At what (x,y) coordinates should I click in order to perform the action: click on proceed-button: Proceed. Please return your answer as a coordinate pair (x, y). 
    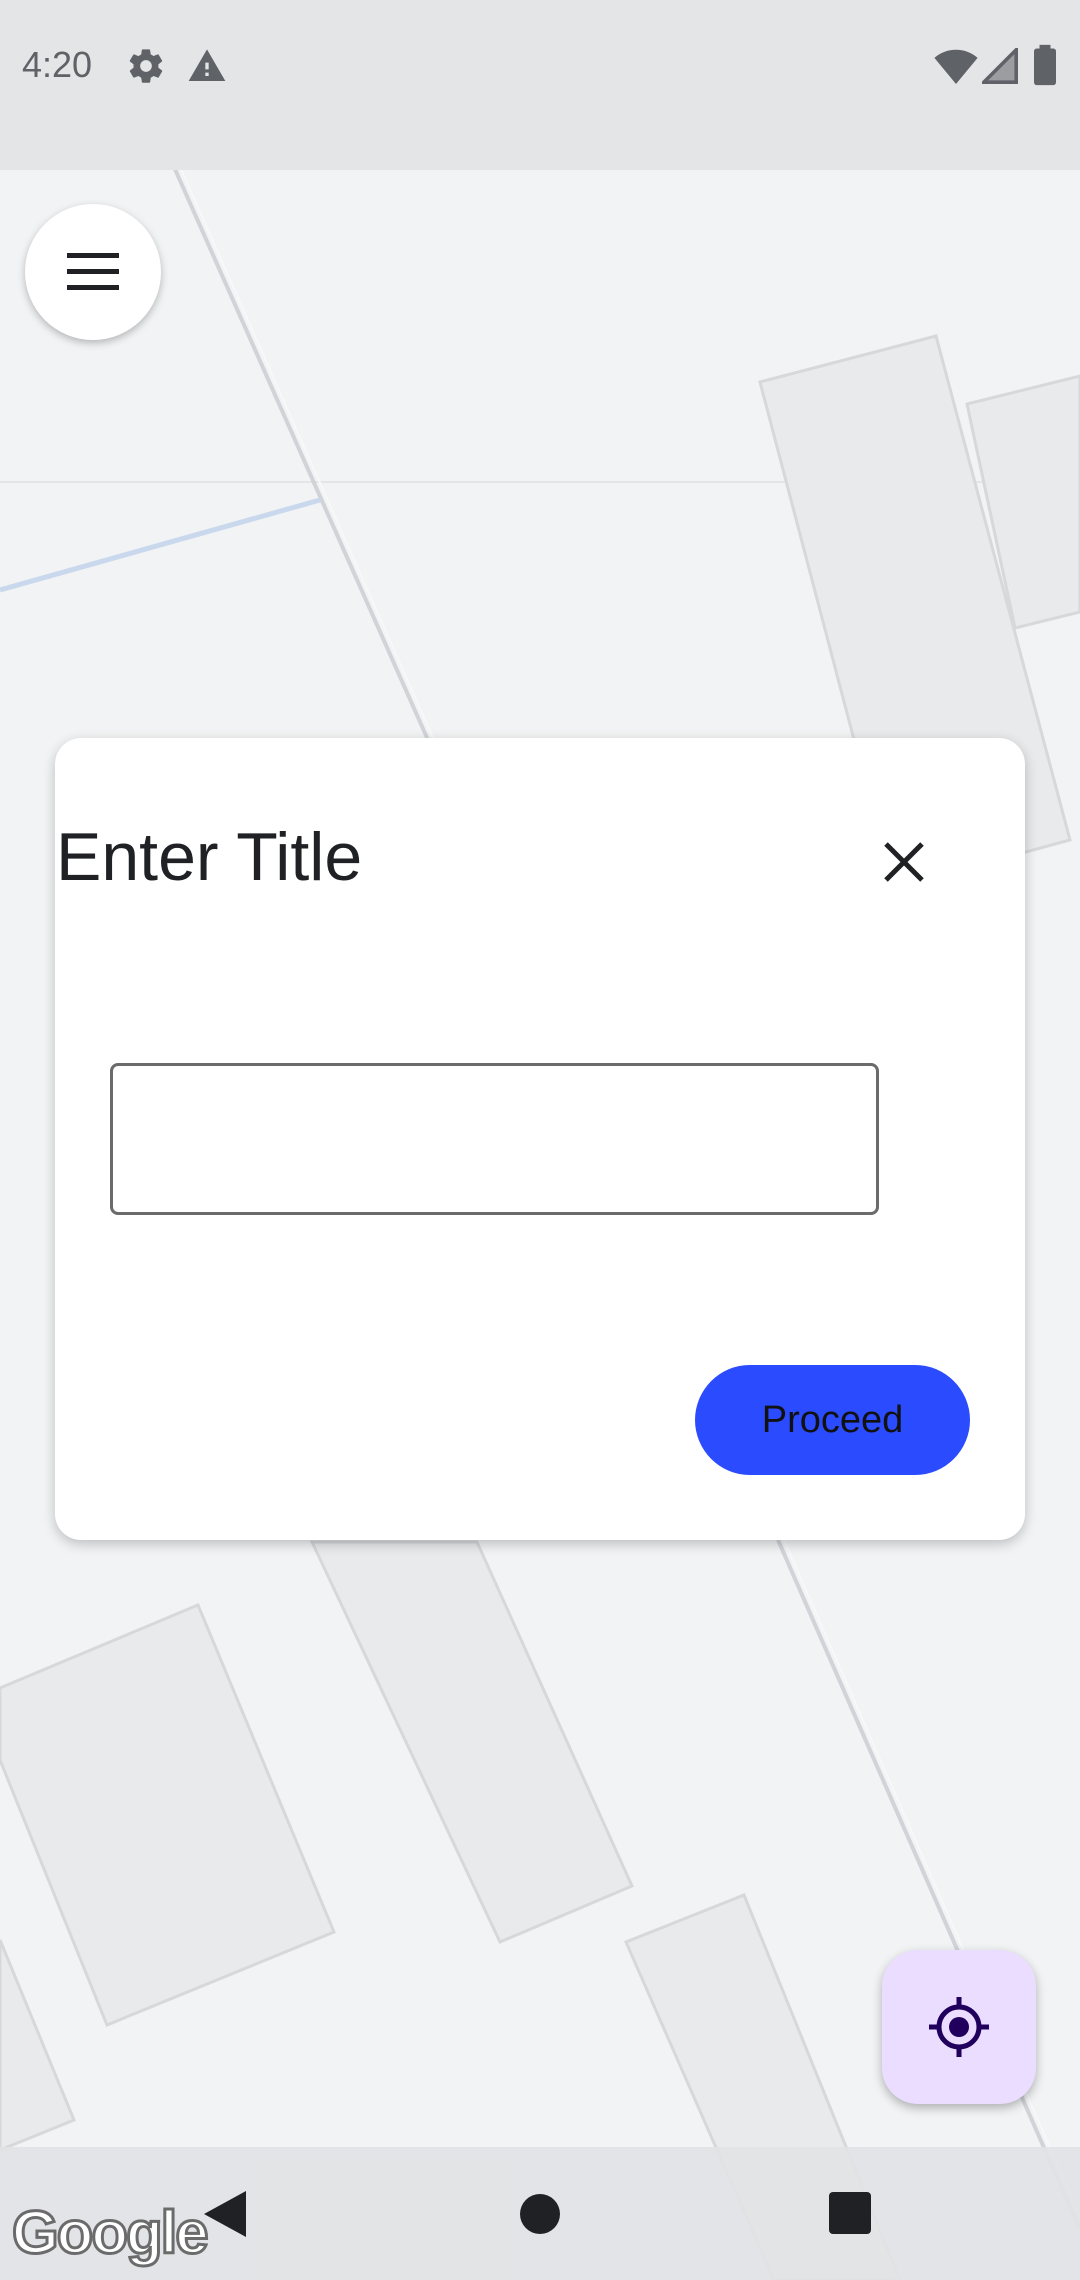
    Looking at the image, I should click on (832, 1420).